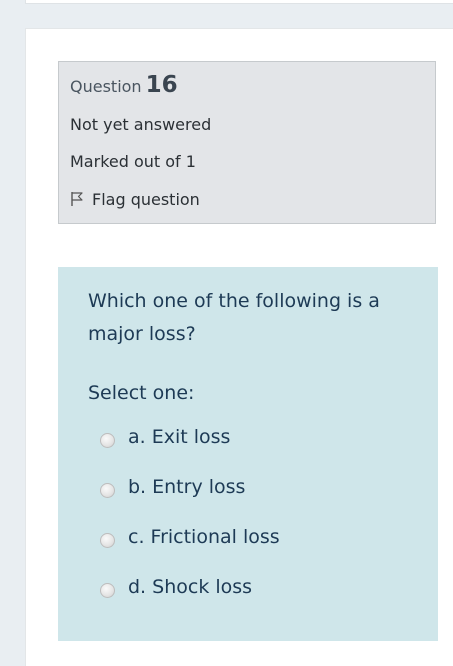 Image resolution: width=453 pixels, height=666 pixels. I want to click on answer-option-label: b. Entry loss, so click(187, 487).